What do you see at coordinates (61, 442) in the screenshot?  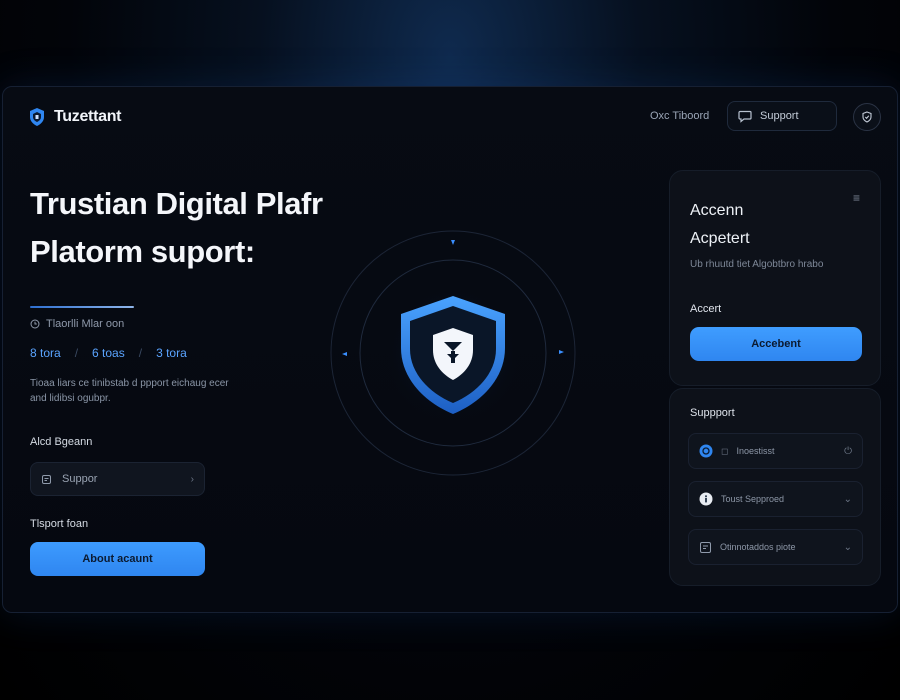 I see `select-label: Alcd Bgeann` at bounding box center [61, 442].